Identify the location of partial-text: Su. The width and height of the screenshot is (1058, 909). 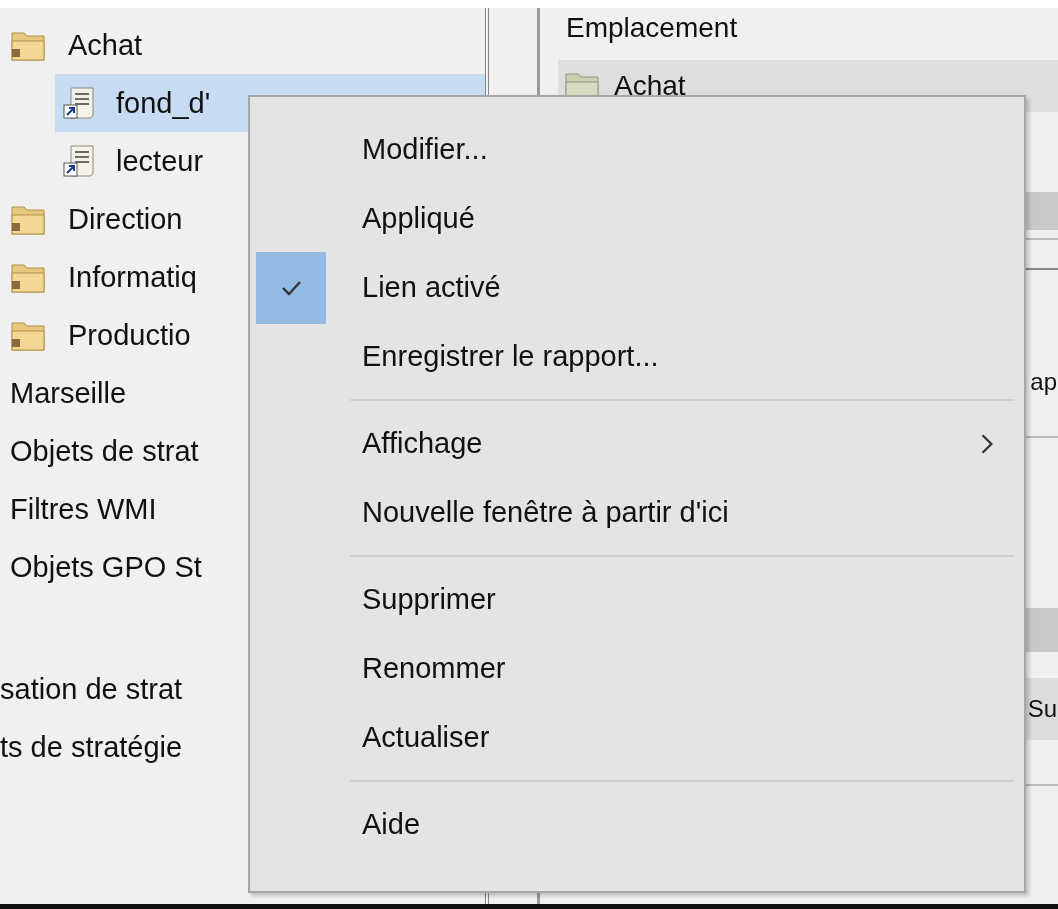
(1042, 709).